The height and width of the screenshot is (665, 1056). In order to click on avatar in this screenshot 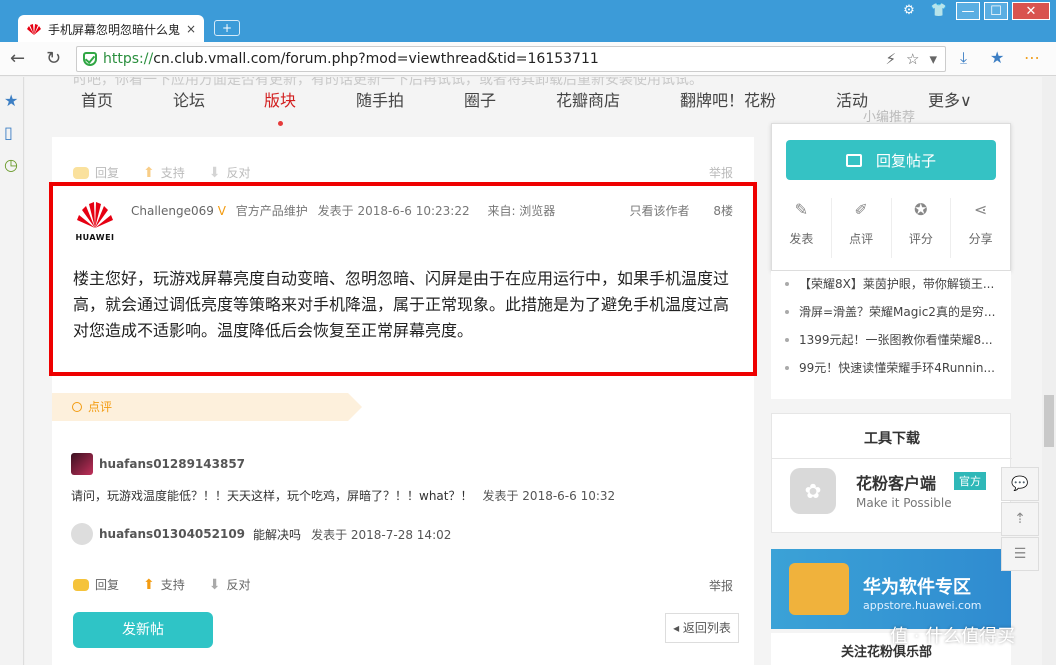, I will do `click(82, 464)`.